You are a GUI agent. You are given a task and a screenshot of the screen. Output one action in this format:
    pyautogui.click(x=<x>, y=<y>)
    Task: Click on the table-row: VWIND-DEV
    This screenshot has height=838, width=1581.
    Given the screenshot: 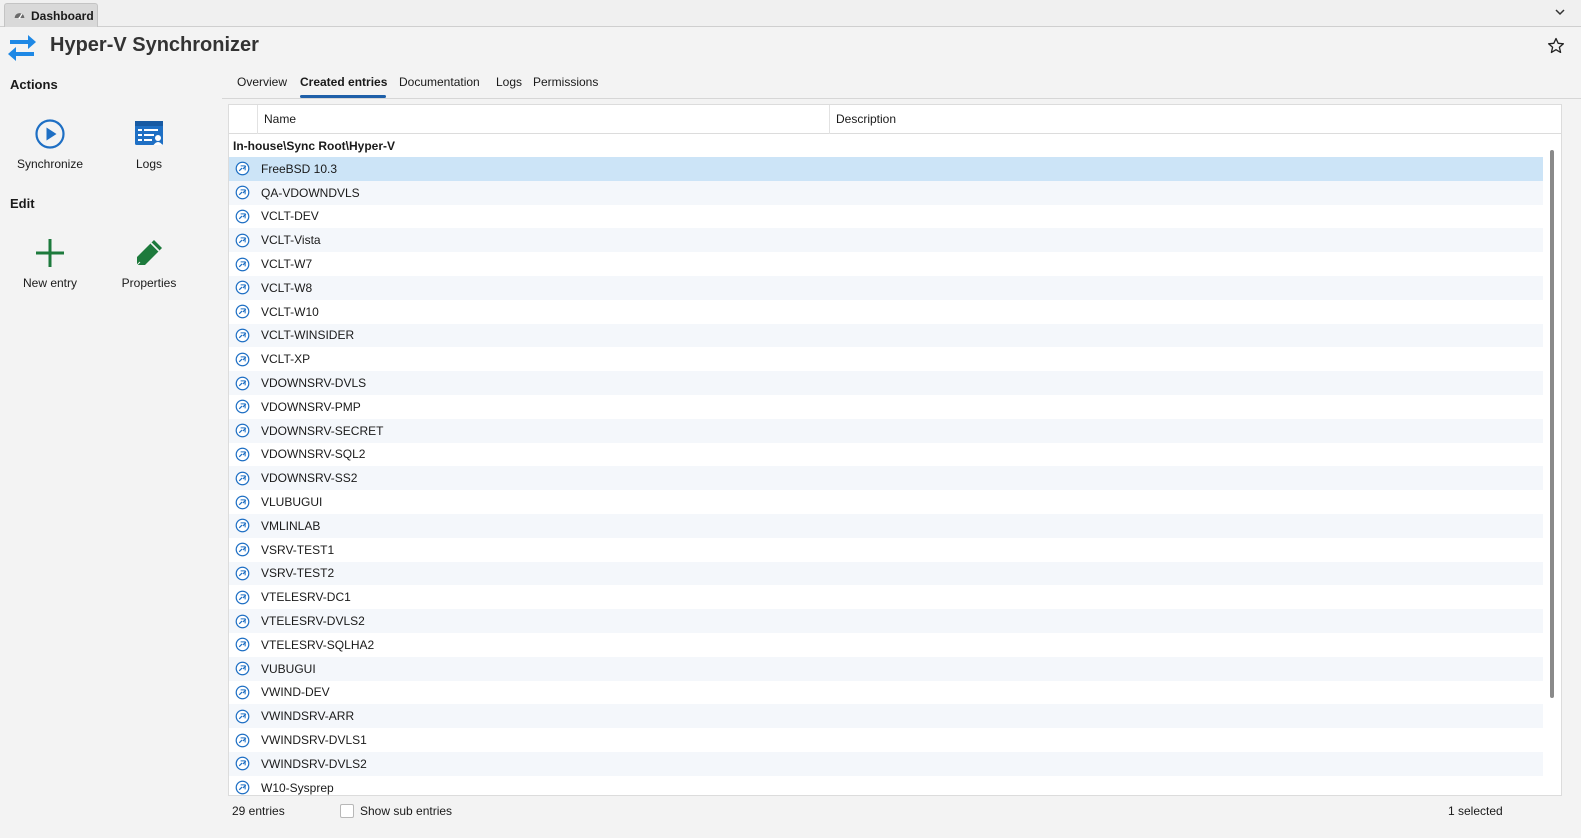 What is the action you would take?
    pyautogui.click(x=887, y=692)
    